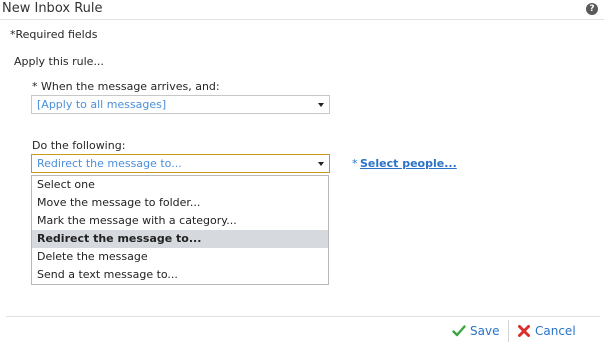 The height and width of the screenshot is (345, 604). What do you see at coordinates (355, 163) in the screenshot?
I see `required-marker: *` at bounding box center [355, 163].